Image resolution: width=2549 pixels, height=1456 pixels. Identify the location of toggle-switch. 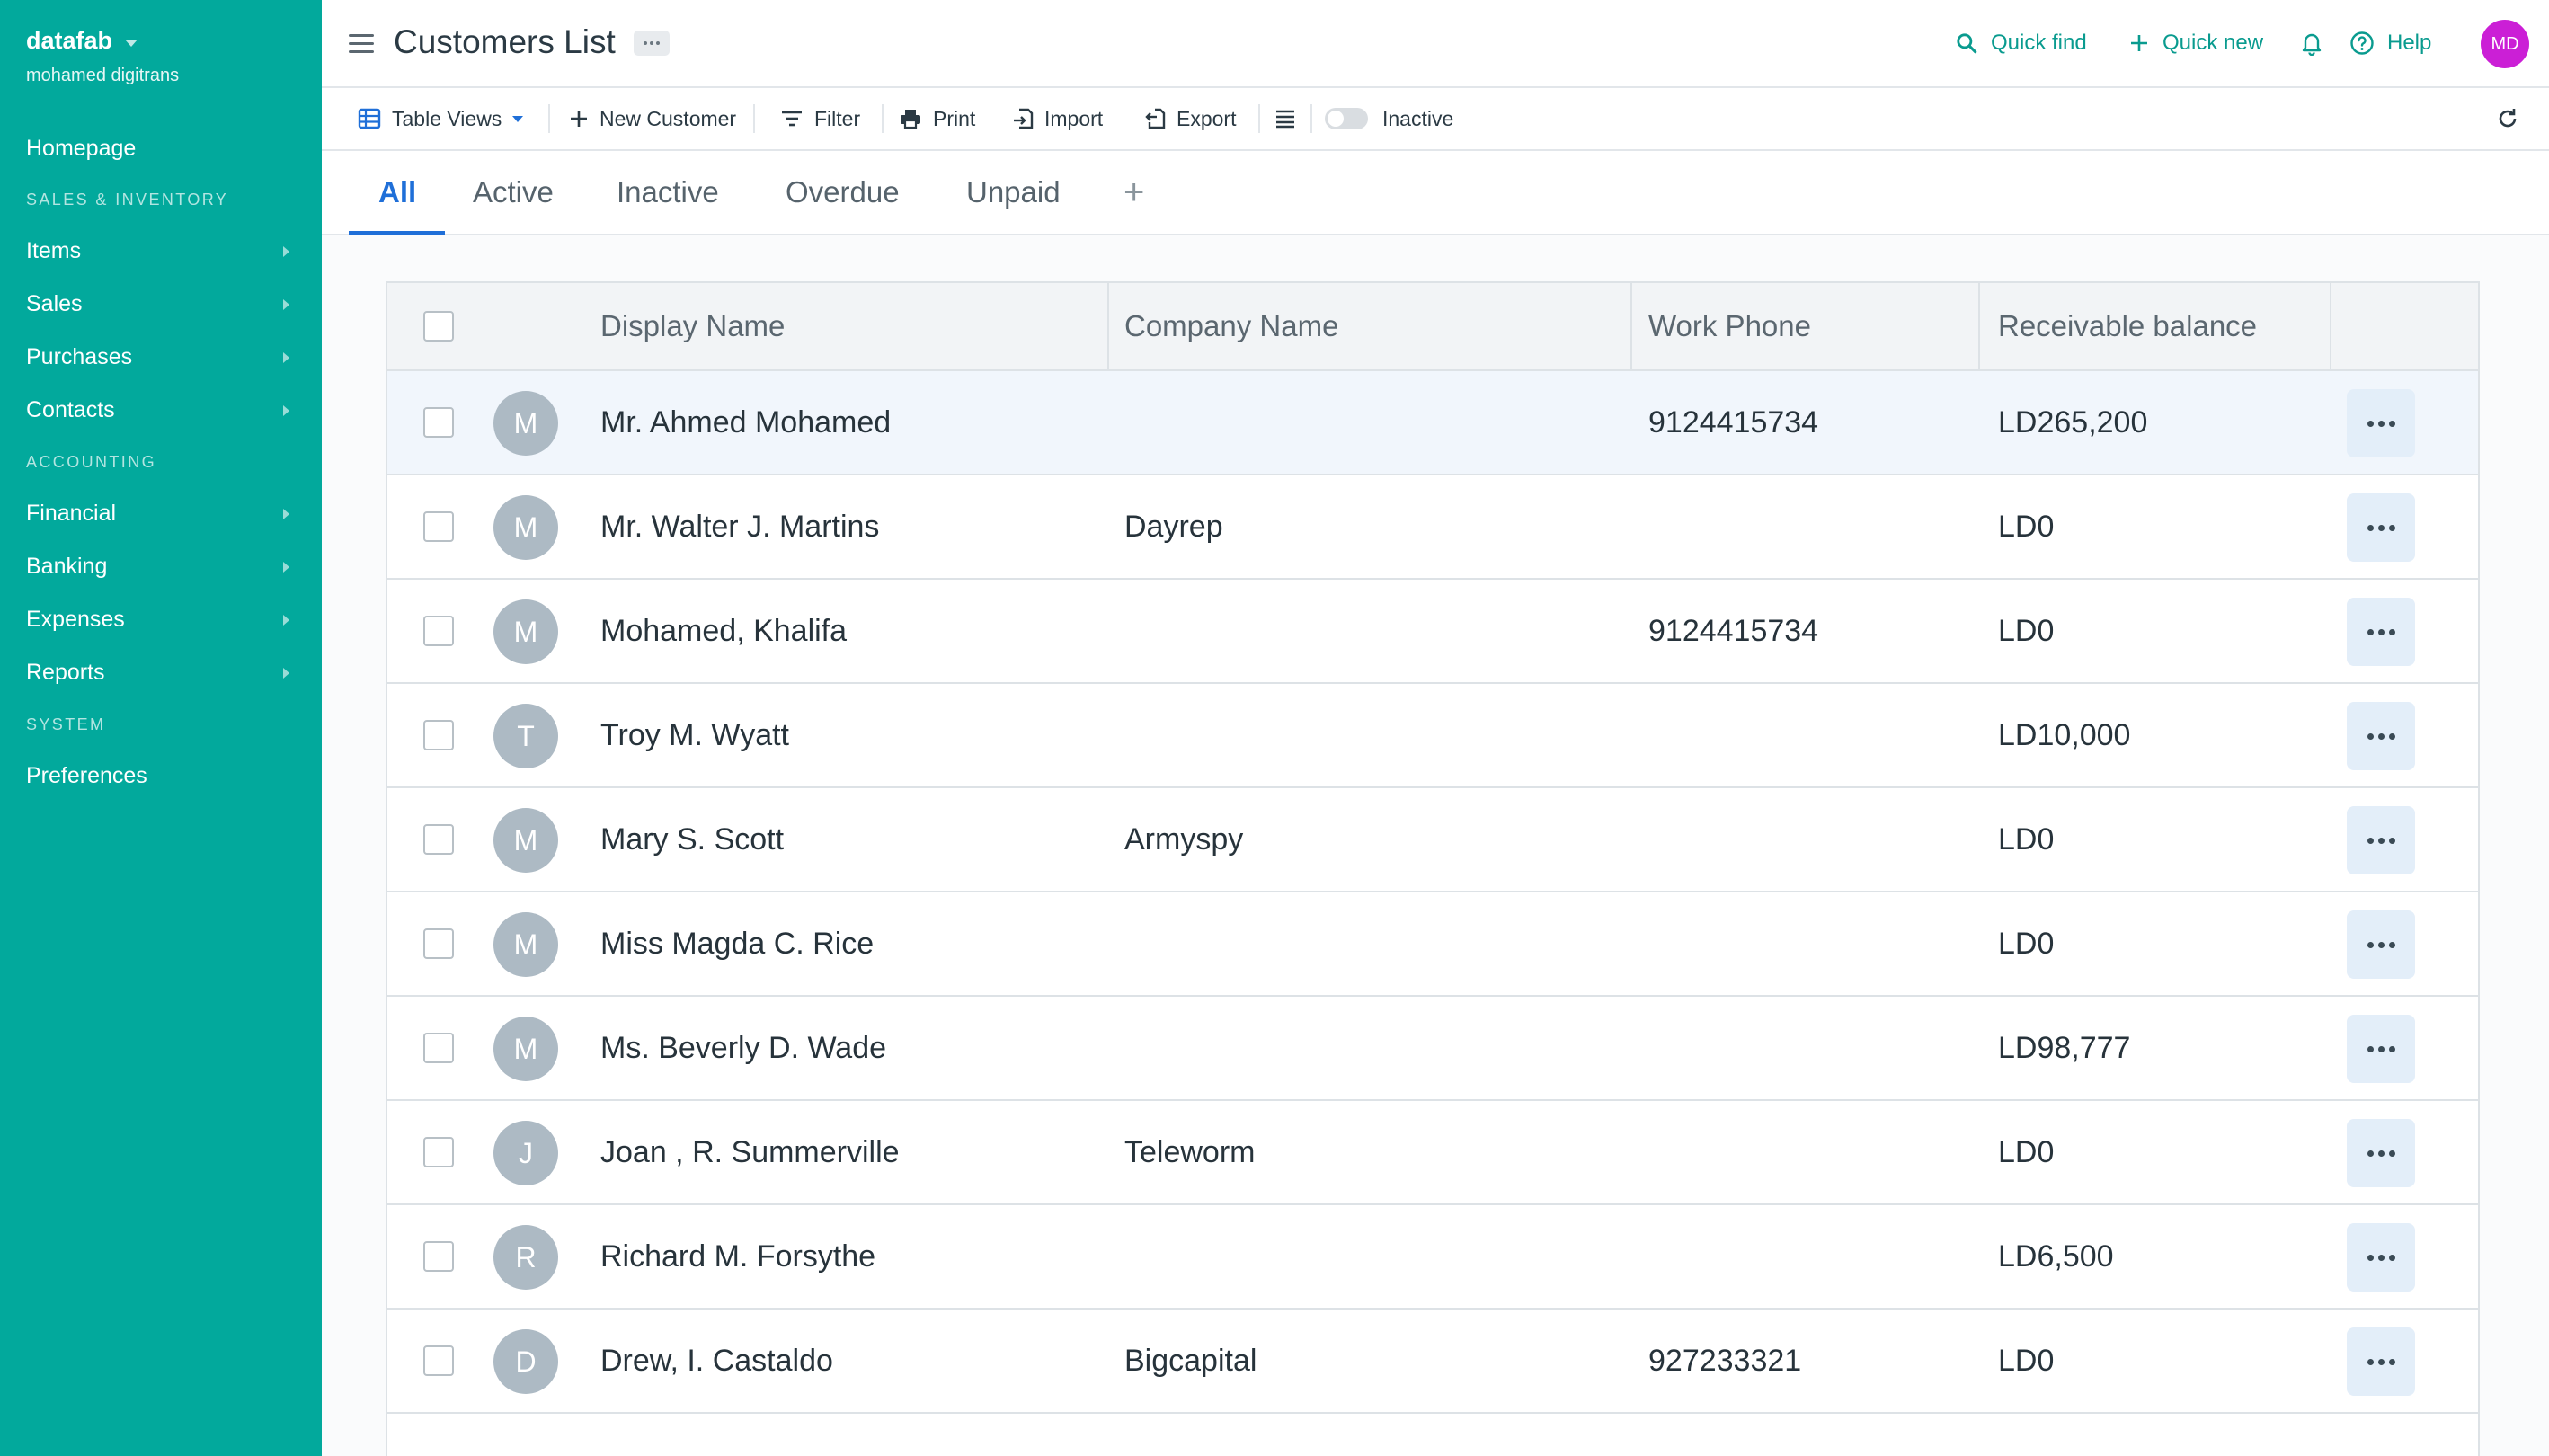
(1346, 118).